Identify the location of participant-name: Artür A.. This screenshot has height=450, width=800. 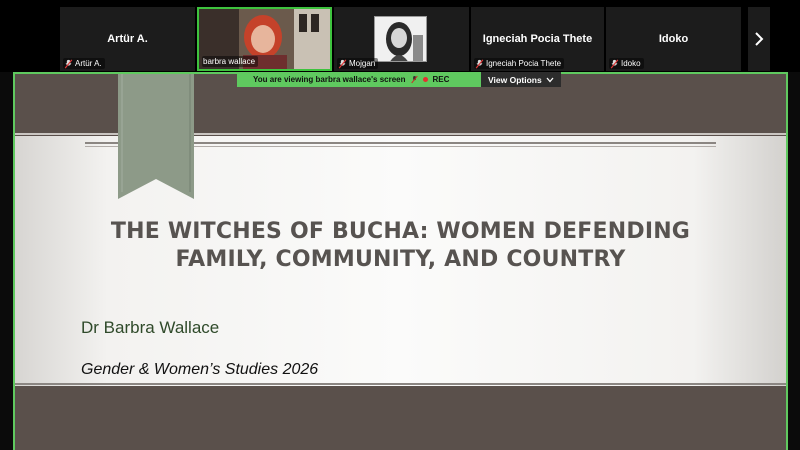
(127, 39).